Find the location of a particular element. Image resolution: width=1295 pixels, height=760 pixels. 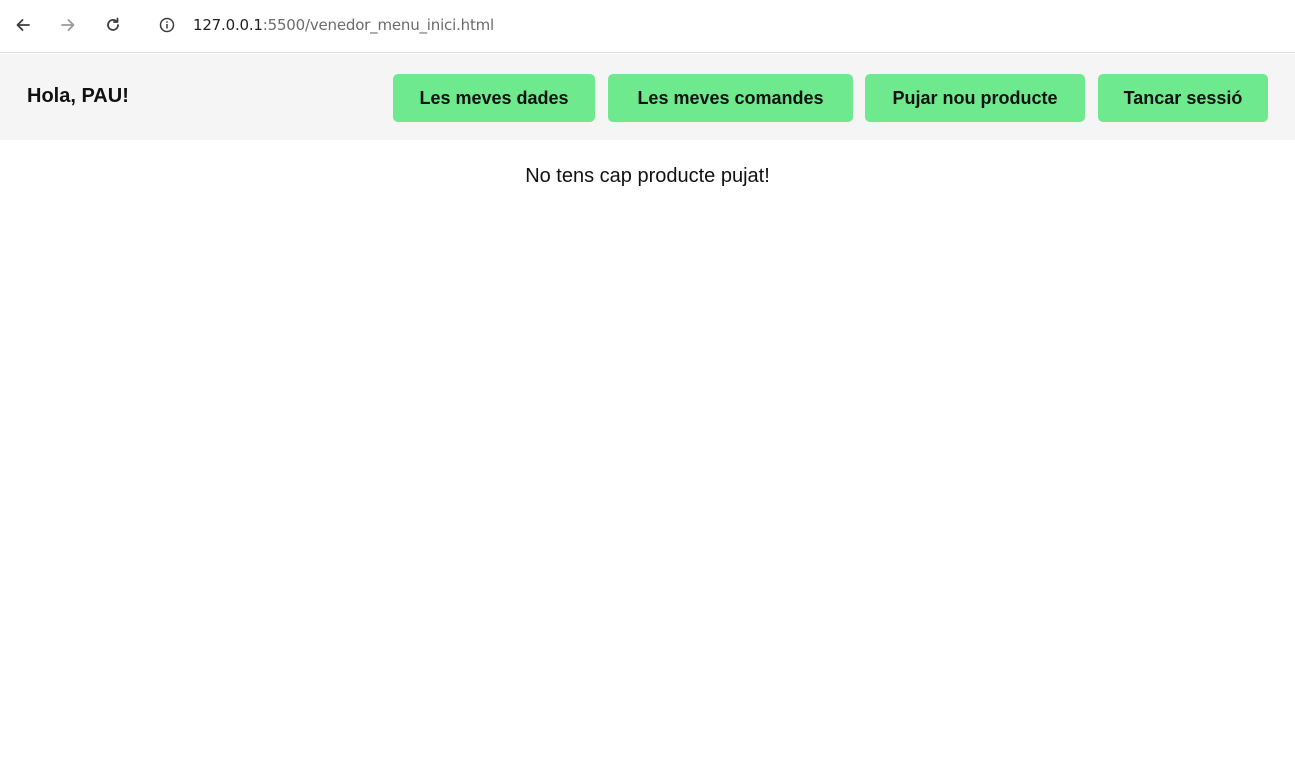

back-button is located at coordinates (23, 25).